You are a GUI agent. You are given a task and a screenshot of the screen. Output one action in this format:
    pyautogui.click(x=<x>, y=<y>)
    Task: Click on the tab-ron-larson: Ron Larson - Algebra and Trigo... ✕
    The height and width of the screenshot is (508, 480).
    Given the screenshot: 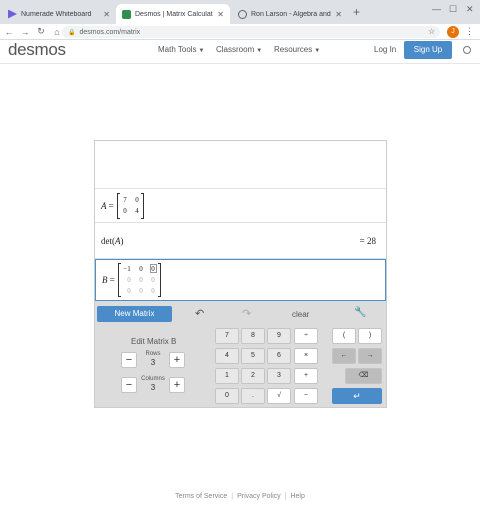 What is the action you would take?
    pyautogui.click(x=290, y=14)
    